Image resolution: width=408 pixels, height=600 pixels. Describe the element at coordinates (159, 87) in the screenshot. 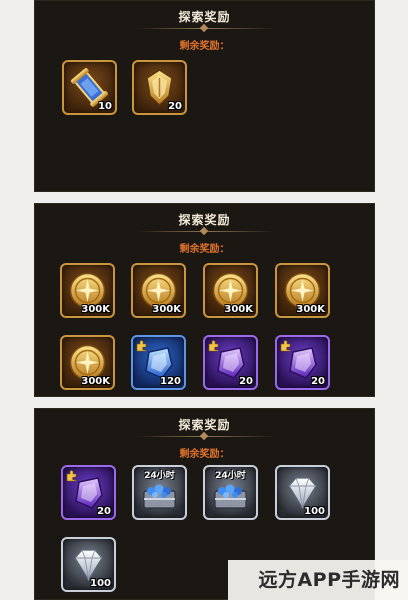

I see `reward-item-shield: 20` at that location.